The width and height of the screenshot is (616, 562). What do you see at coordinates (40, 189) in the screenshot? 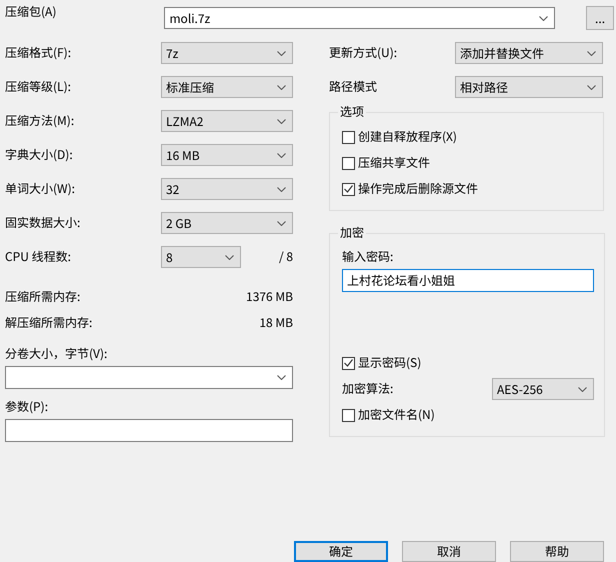
I see `field-label: 单词大小(W):` at bounding box center [40, 189].